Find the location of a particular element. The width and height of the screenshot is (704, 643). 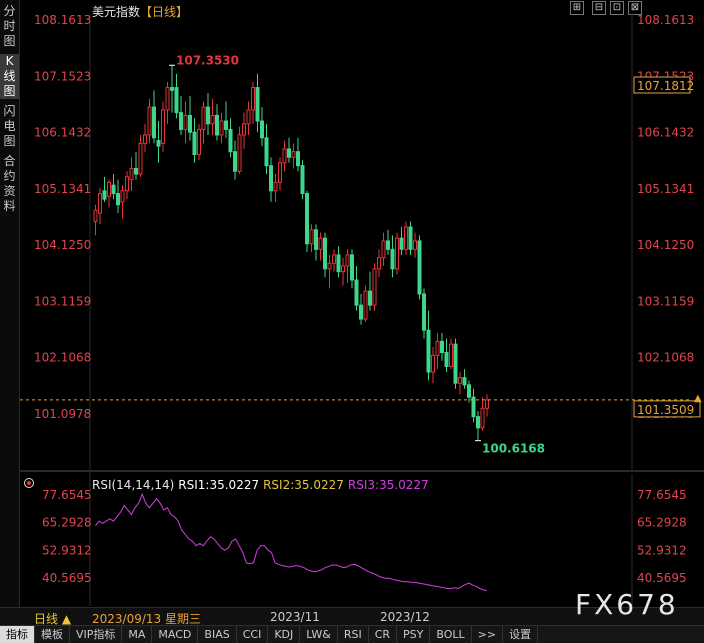

rsi-tick-label: 65.2928 is located at coordinates (662, 523).